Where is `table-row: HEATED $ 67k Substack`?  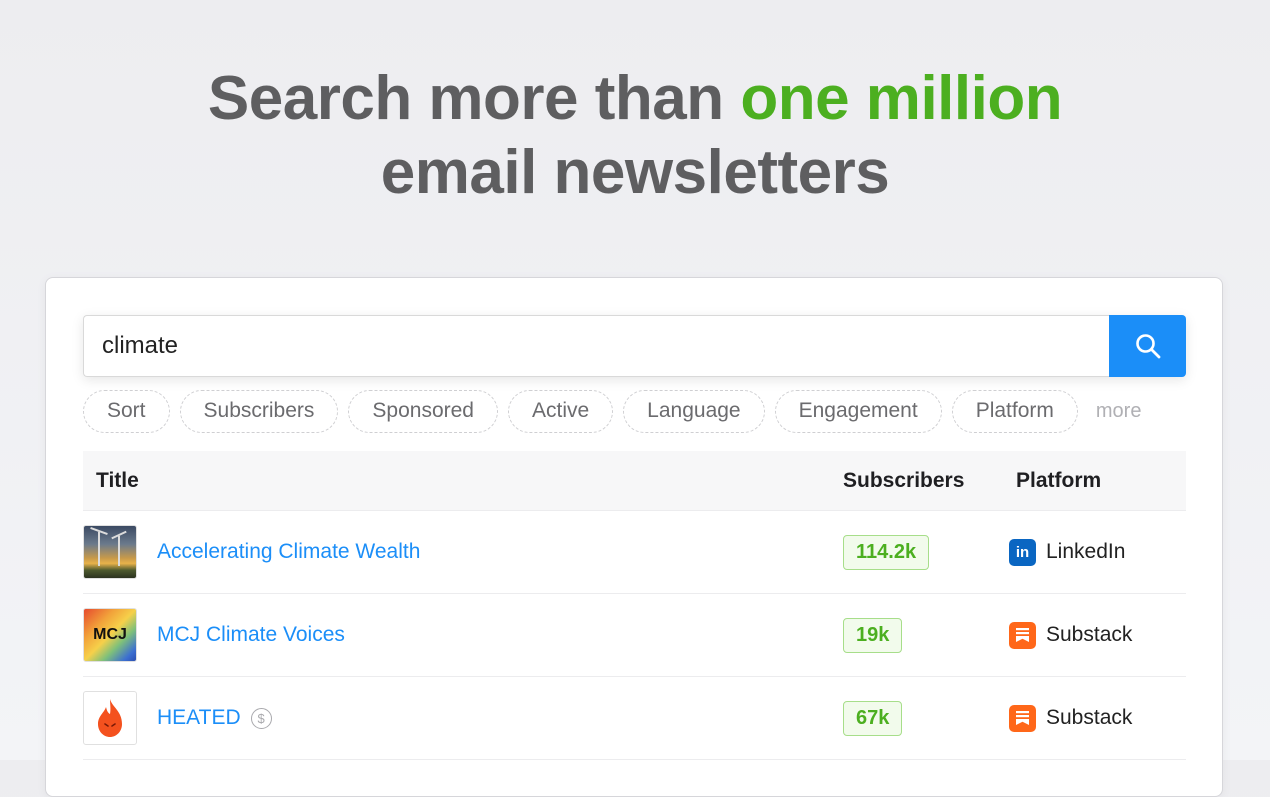
table-row: HEATED $ 67k Substack is located at coordinates (634, 718).